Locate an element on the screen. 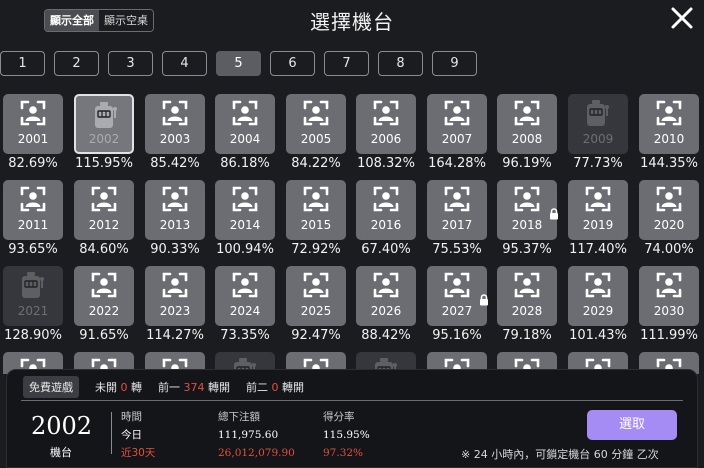 This screenshot has height=468, width=704. machine-number: 2001 is located at coordinates (33, 139).